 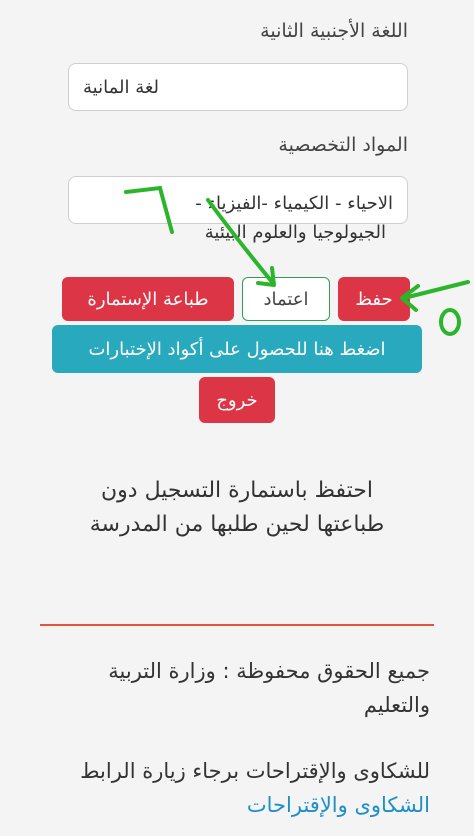 I want to click on specialization-field: الاحياء - الكيمياء -الفيزياء -, so click(x=238, y=200).